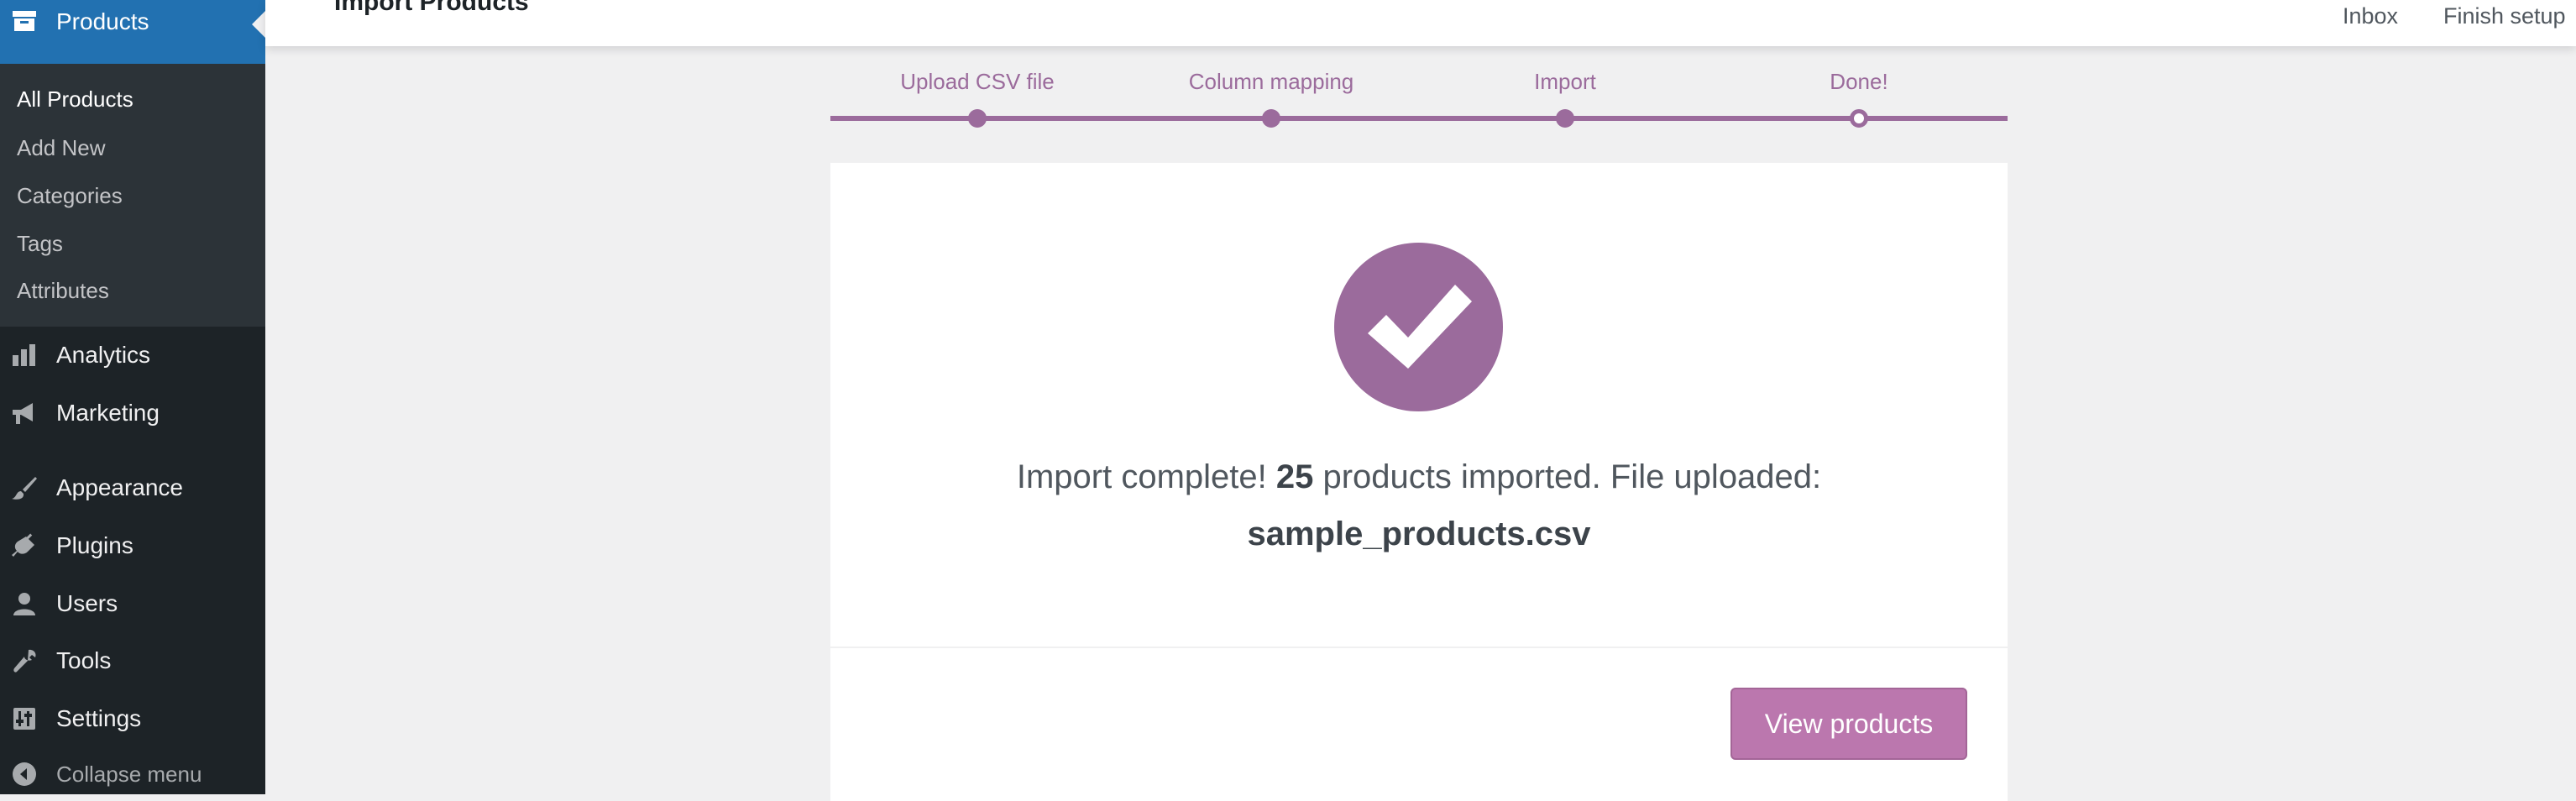  What do you see at coordinates (40, 244) in the screenshot?
I see `submenu-tags: Tags` at bounding box center [40, 244].